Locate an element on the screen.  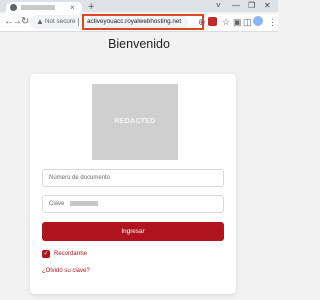
password-placeholder: Clave is located at coordinates (57, 204).